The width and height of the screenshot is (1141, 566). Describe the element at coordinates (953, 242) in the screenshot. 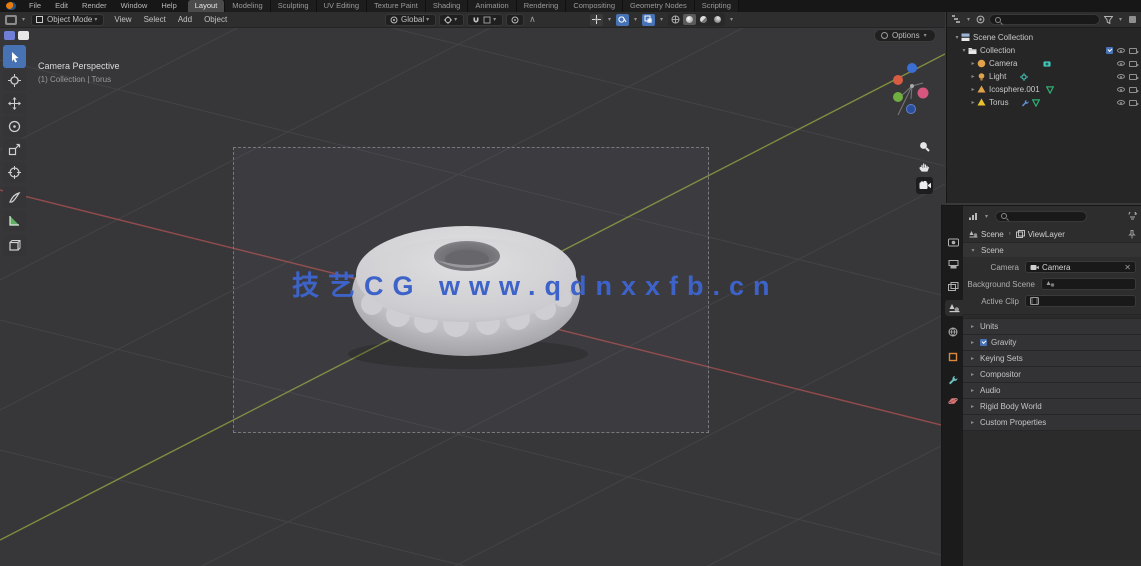

I see `properties-tab-render` at that location.